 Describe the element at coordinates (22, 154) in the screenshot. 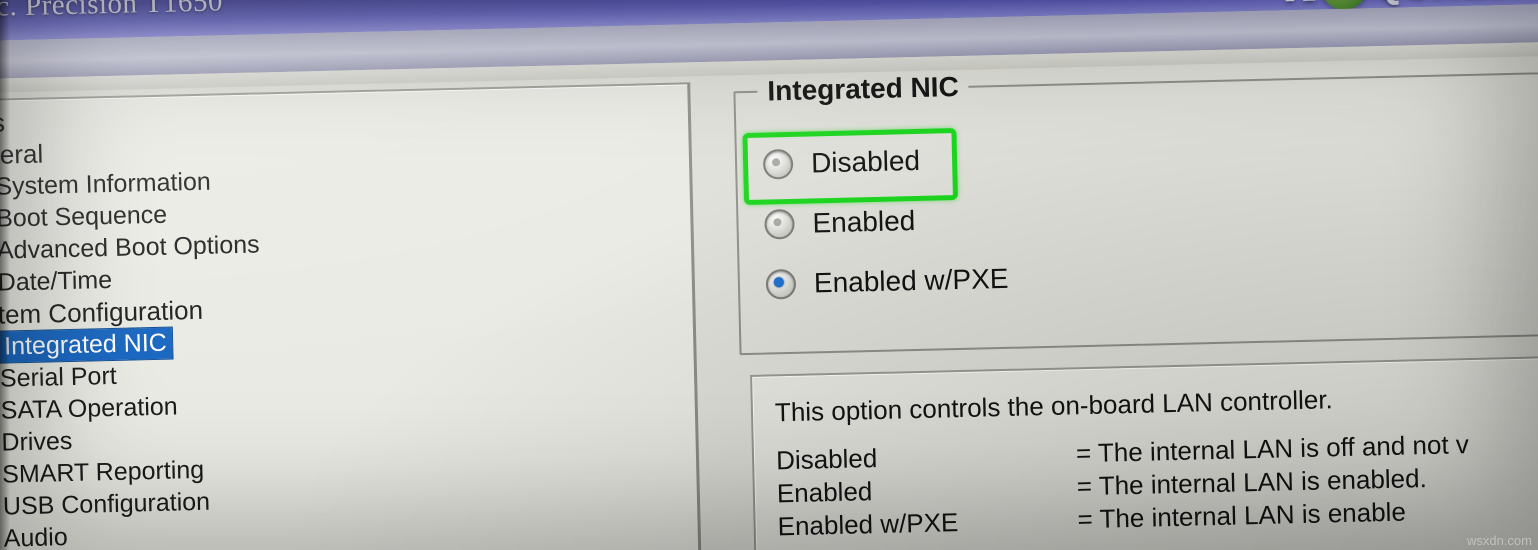

I see `tree-item-label: General` at that location.